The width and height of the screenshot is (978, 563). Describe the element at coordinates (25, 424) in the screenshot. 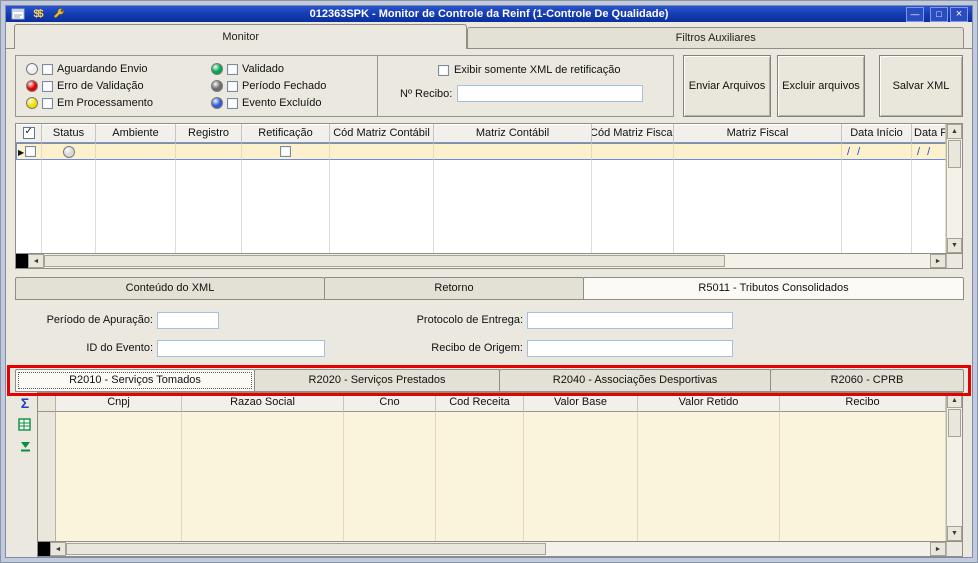

I see `export-grid-icon` at that location.